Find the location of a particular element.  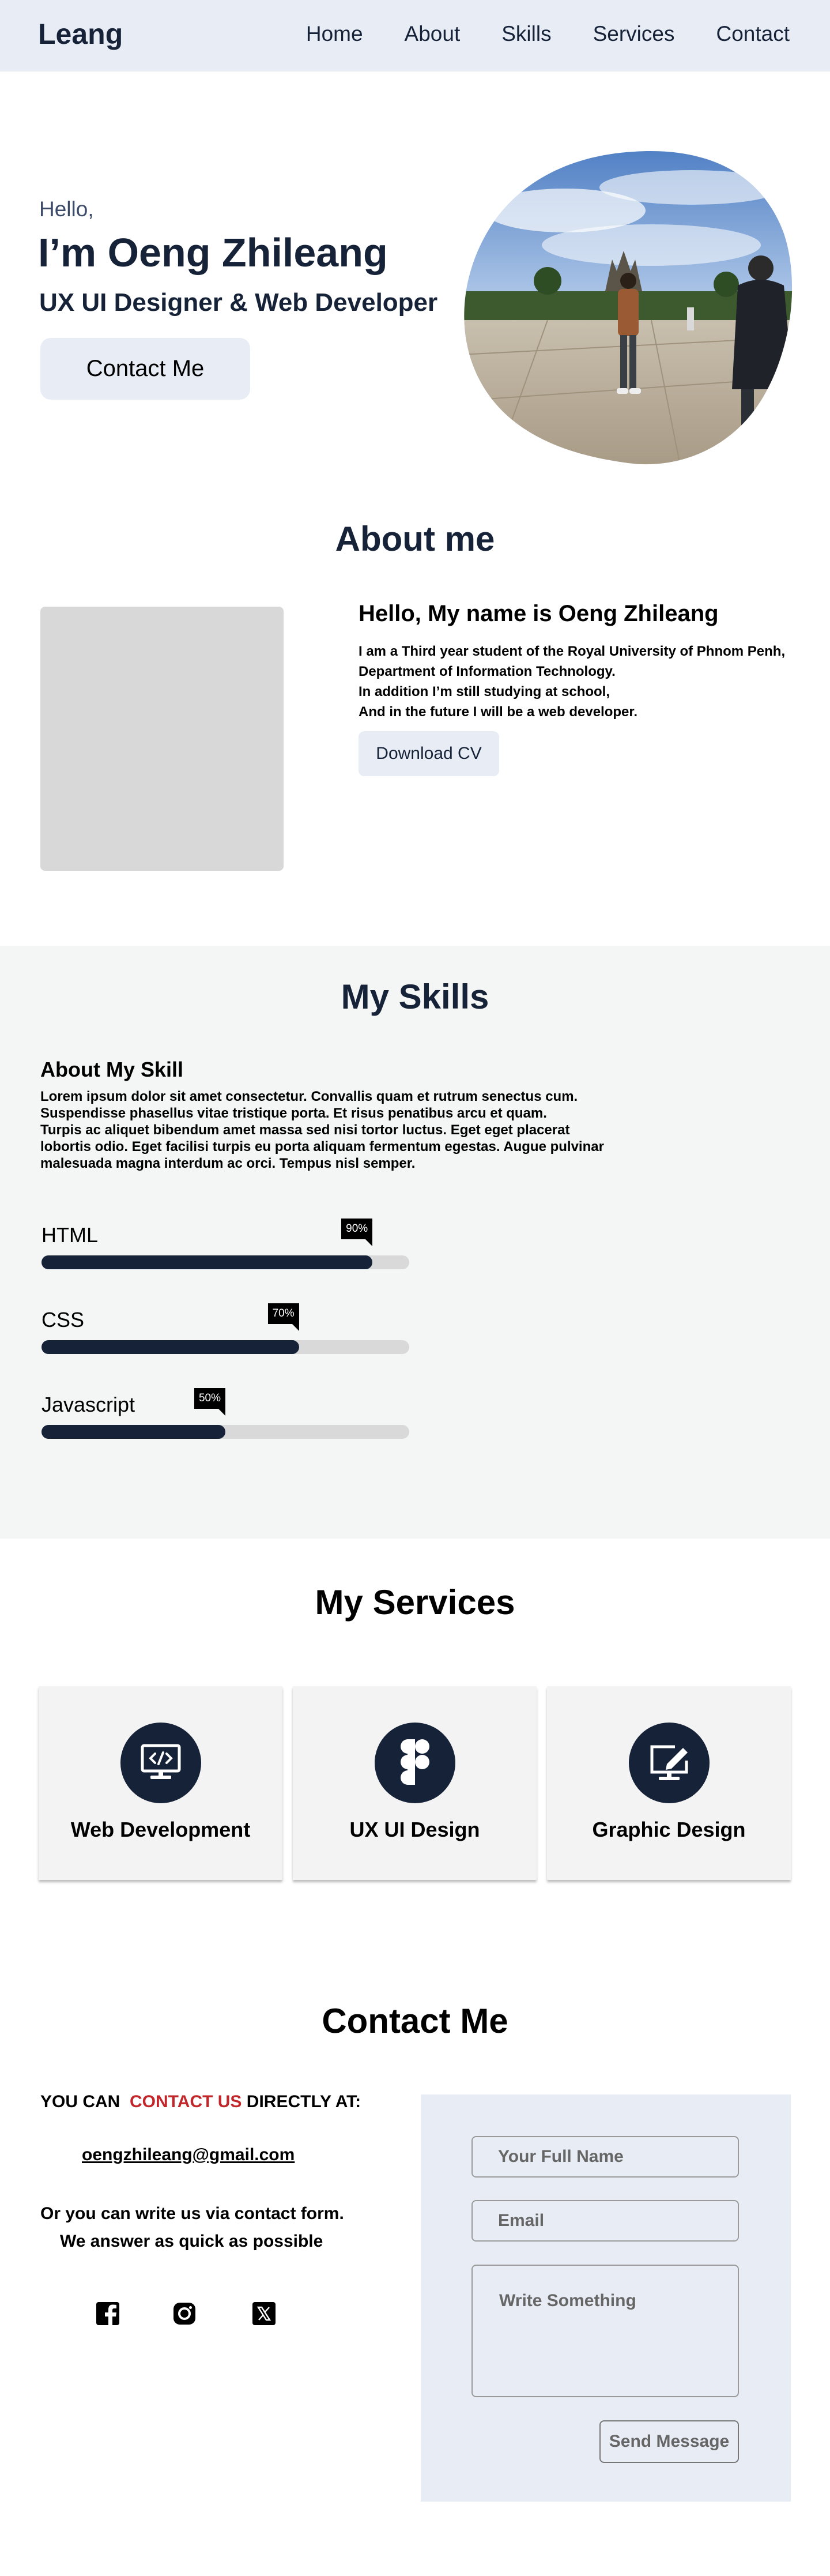

contact-form: Send Message is located at coordinates (606, 2298).